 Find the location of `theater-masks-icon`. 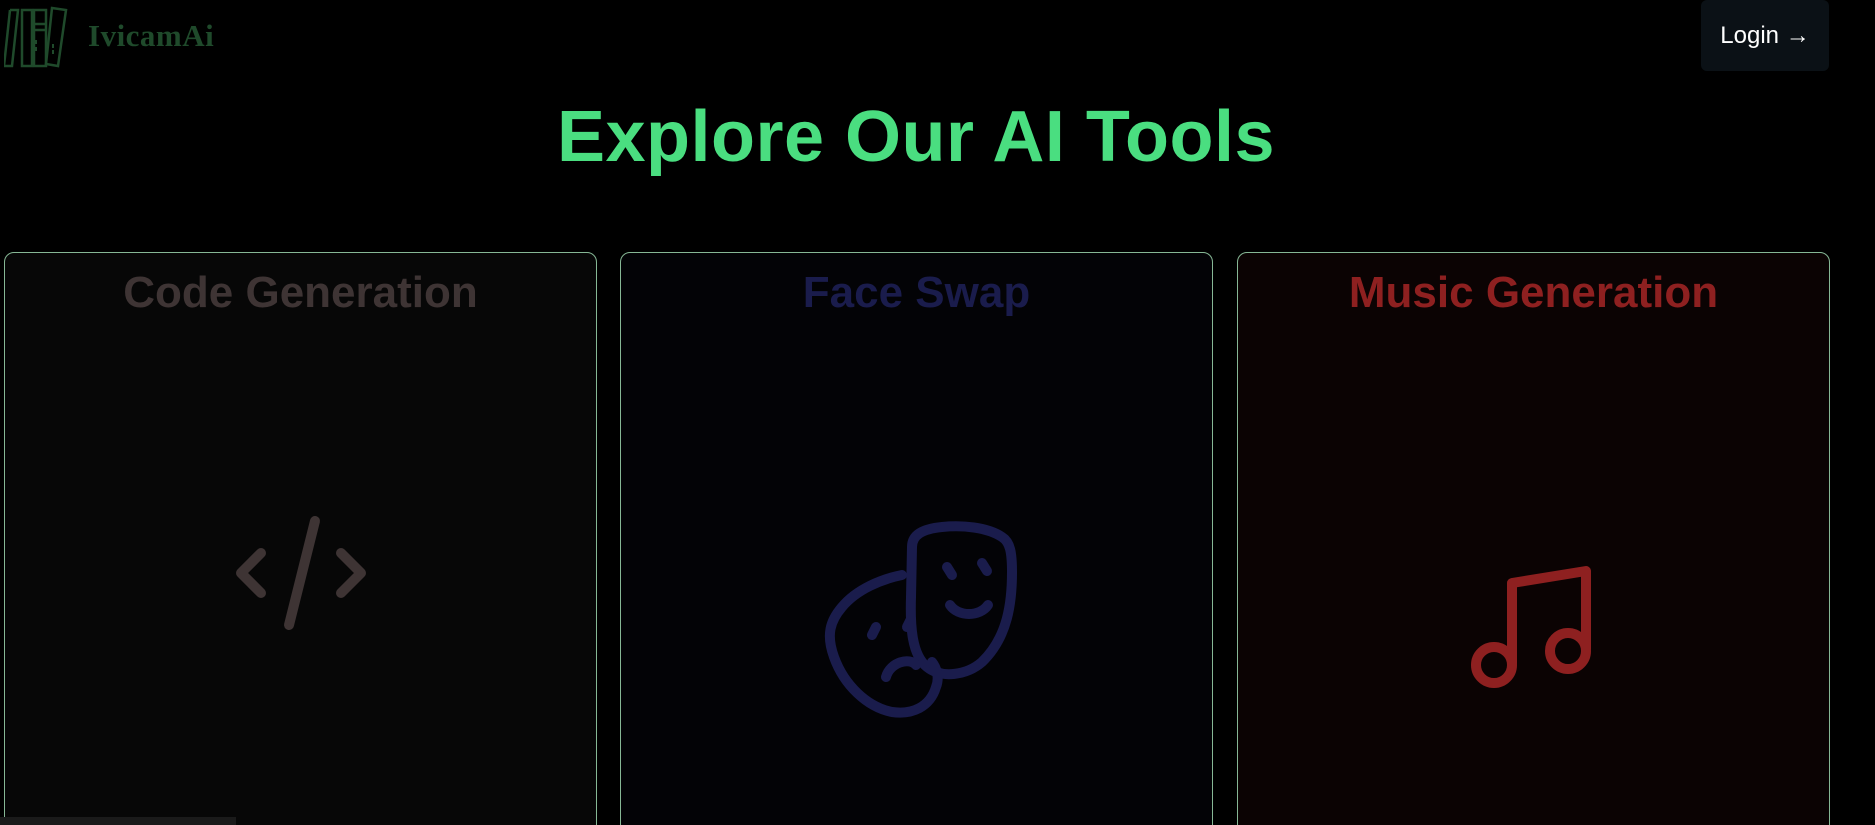

theater-masks-icon is located at coordinates (920, 619).